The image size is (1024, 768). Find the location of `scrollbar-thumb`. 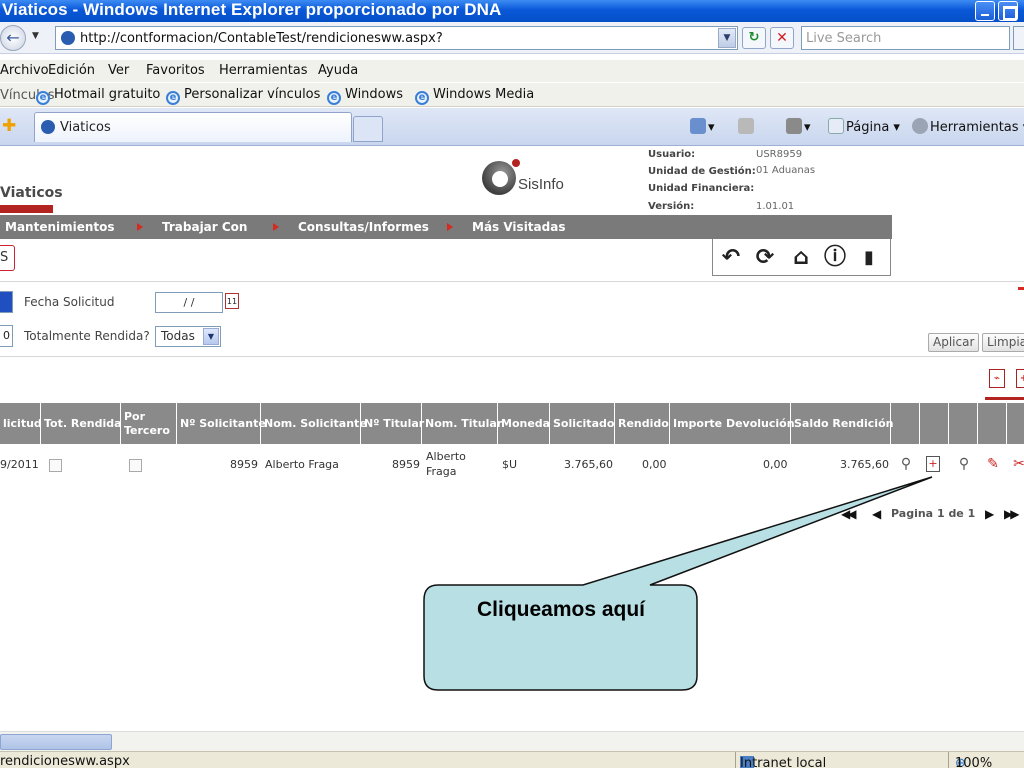

scrollbar-thumb is located at coordinates (56, 742).